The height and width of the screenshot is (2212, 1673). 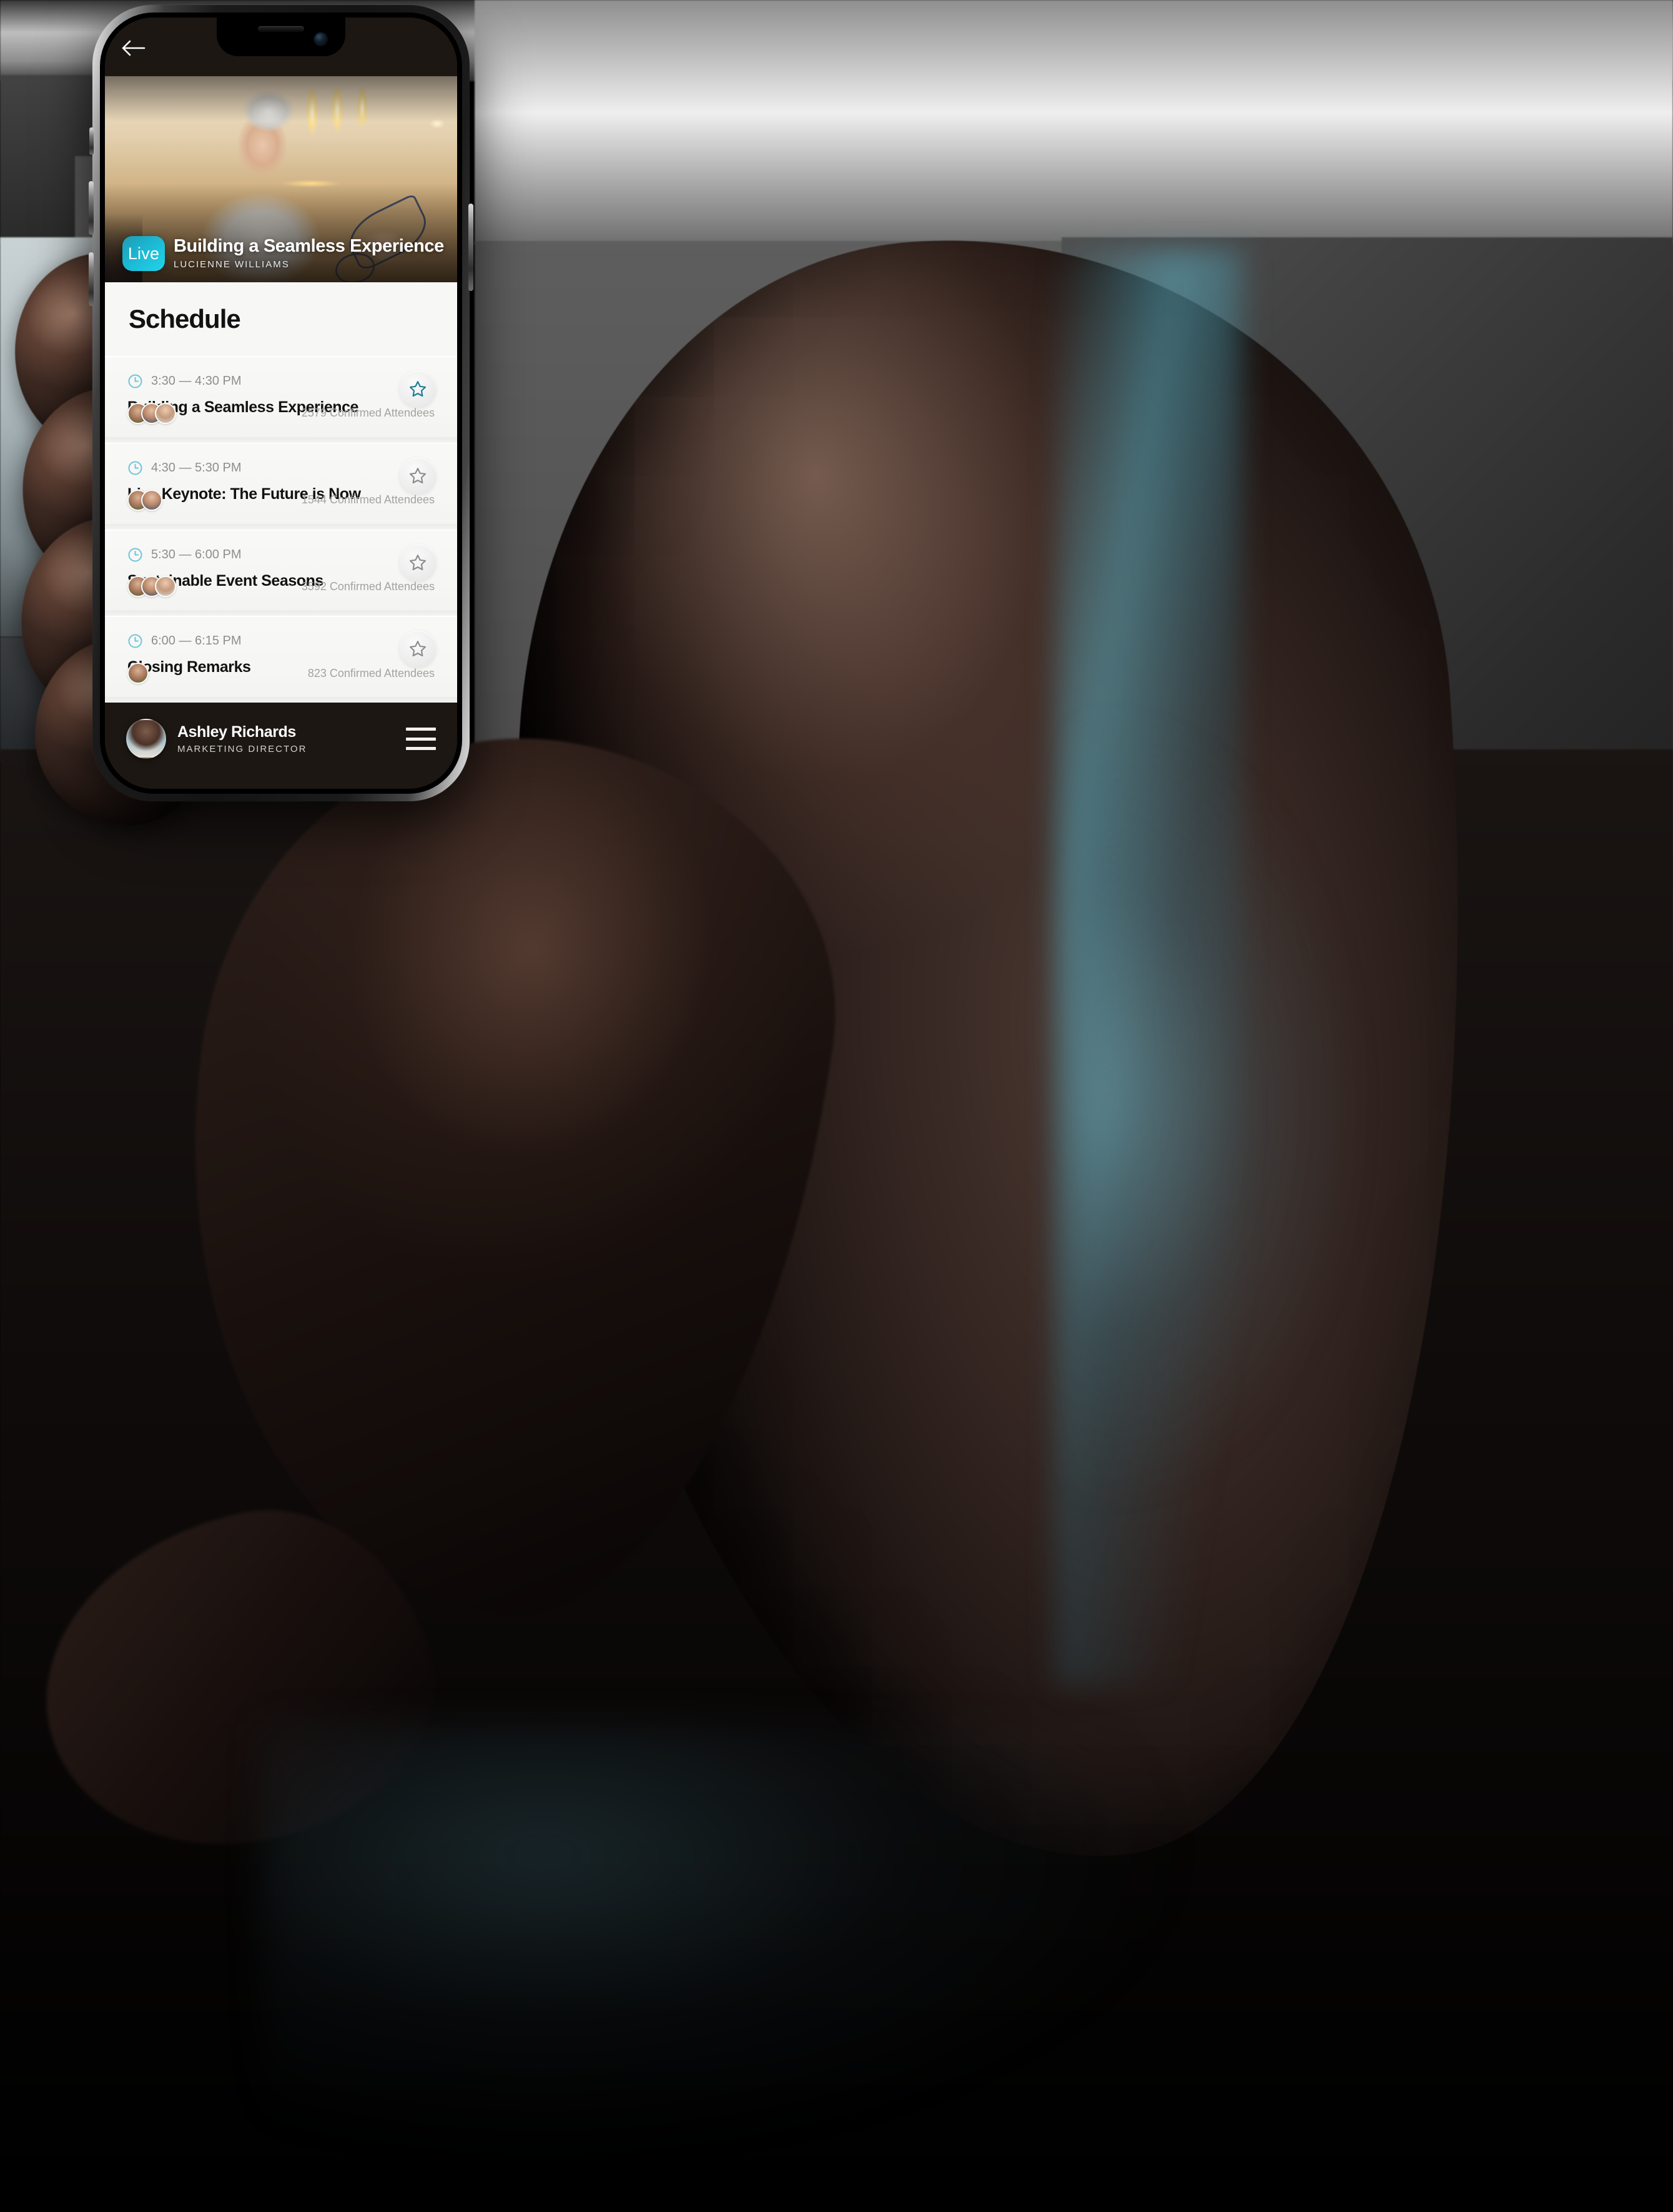 I want to click on hero-speaker-name: LUCIENNE WILLIAMS, so click(x=232, y=264).